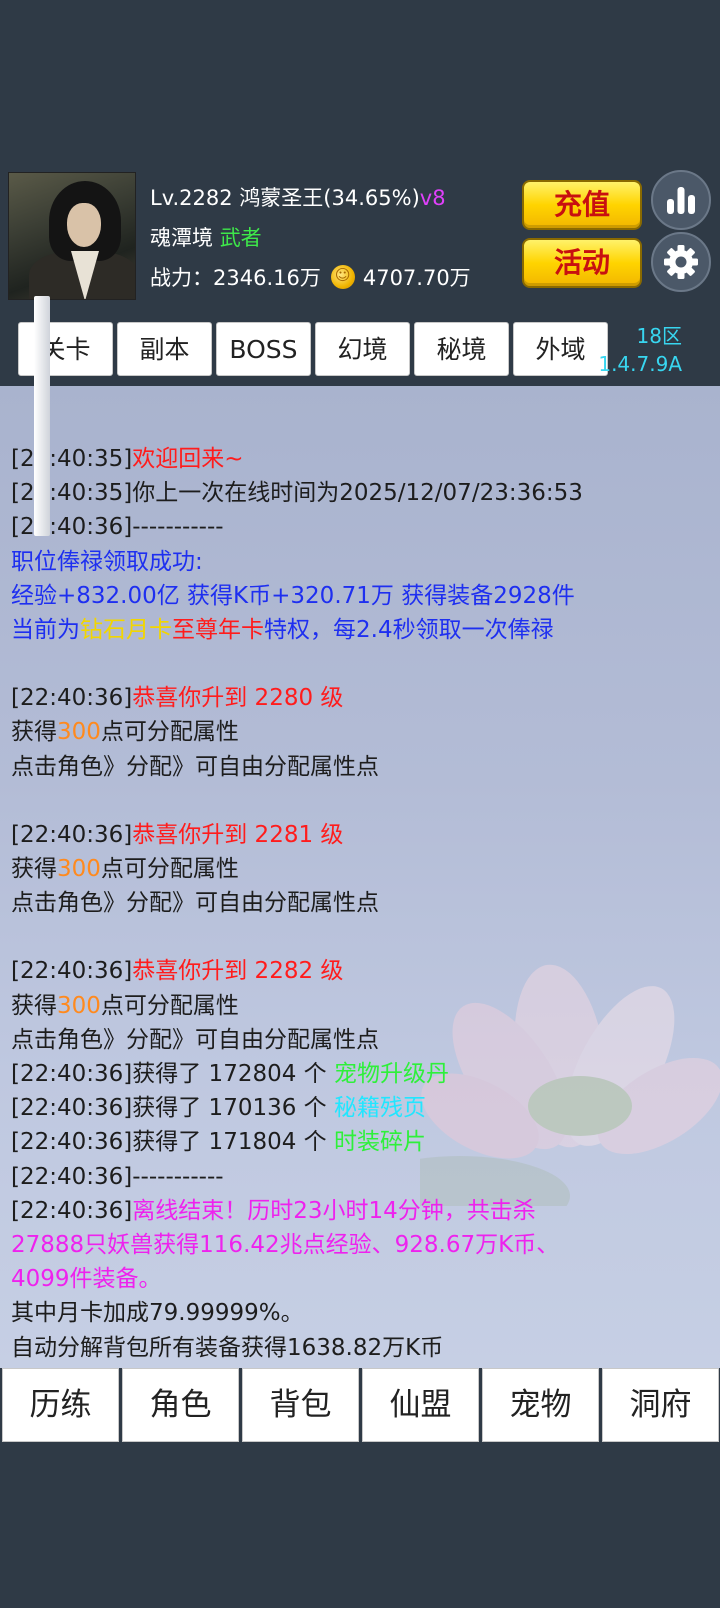 The height and width of the screenshot is (1608, 720). Describe the element at coordinates (313, 349) in the screenshot. I see `top-tab-bar: 关卡 副本 BOSS 幻境 秘境 外域` at that location.